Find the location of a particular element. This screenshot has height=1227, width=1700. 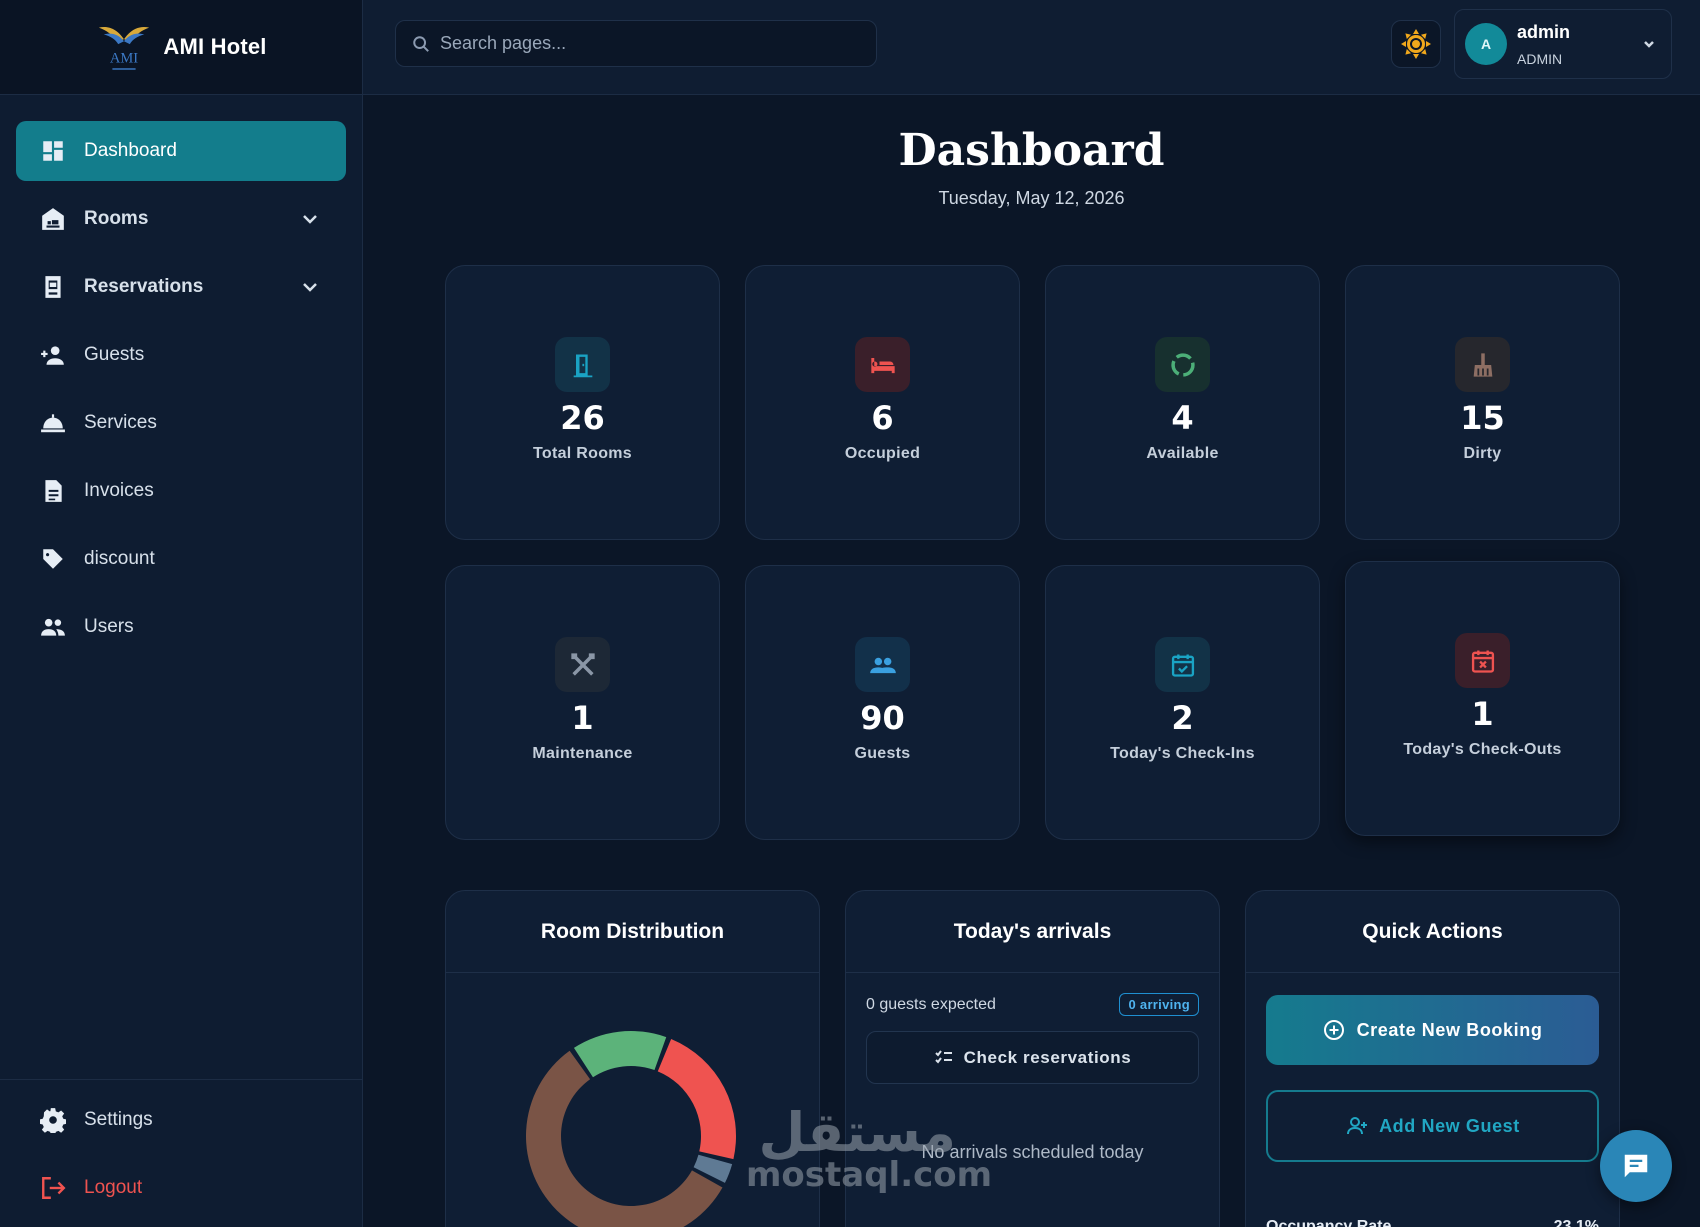

stat-value: 15 is located at coordinates (1482, 418).